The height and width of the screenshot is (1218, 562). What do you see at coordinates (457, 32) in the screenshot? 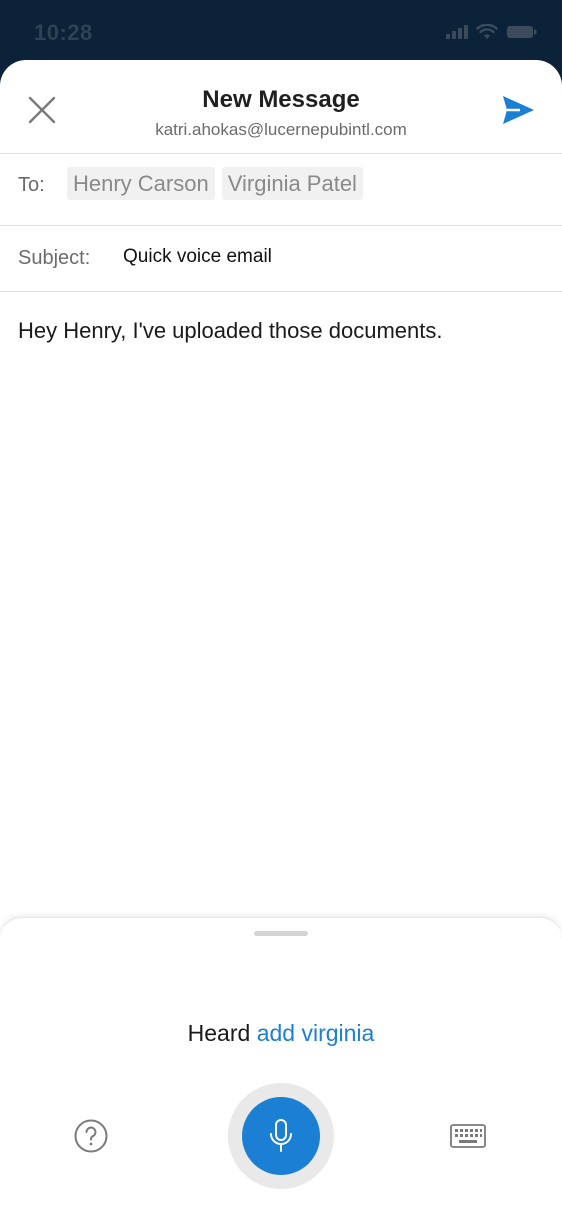
I see `signal-icon` at bounding box center [457, 32].